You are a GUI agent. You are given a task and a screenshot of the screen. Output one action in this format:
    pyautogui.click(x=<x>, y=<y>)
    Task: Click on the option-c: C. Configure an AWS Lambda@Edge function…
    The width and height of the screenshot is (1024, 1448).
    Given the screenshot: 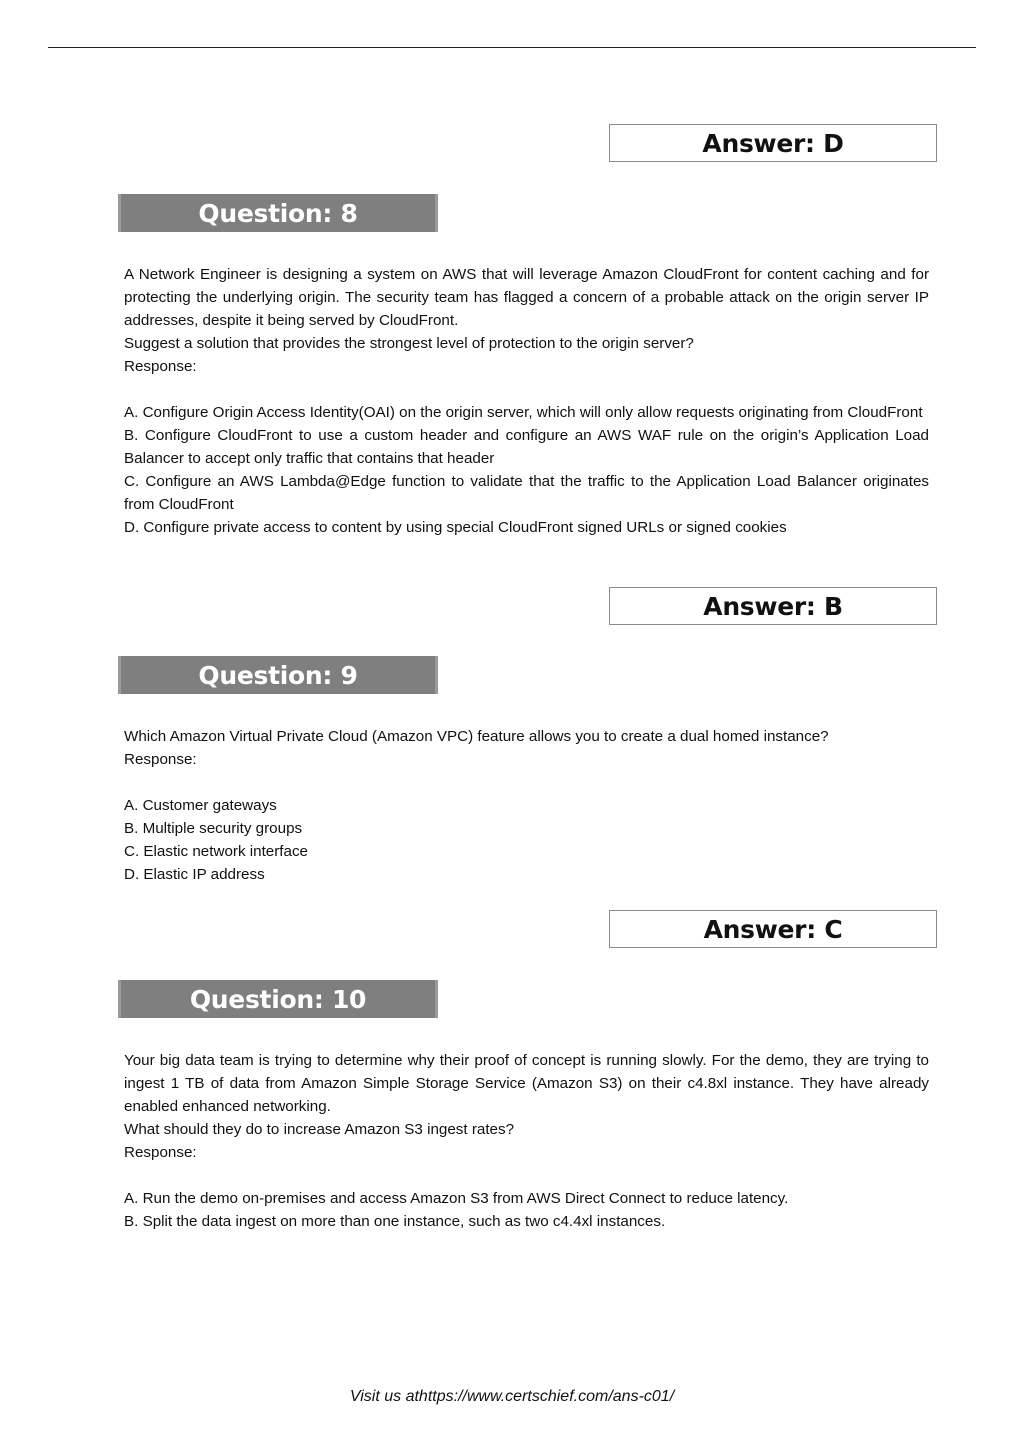 What is the action you would take?
    pyautogui.click(x=526, y=493)
    